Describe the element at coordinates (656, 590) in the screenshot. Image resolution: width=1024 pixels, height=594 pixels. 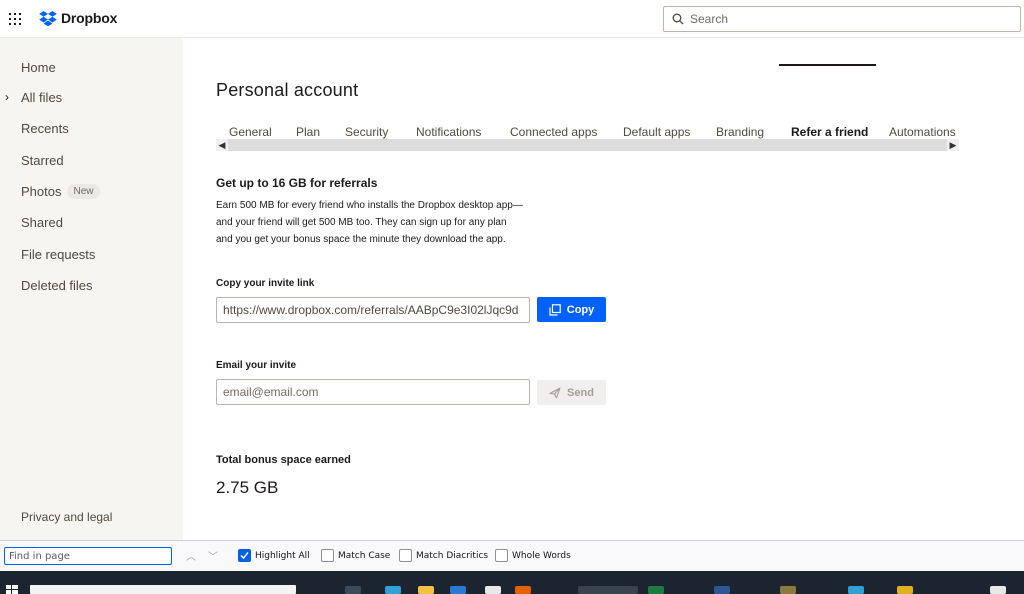
I see `excel-icon` at that location.